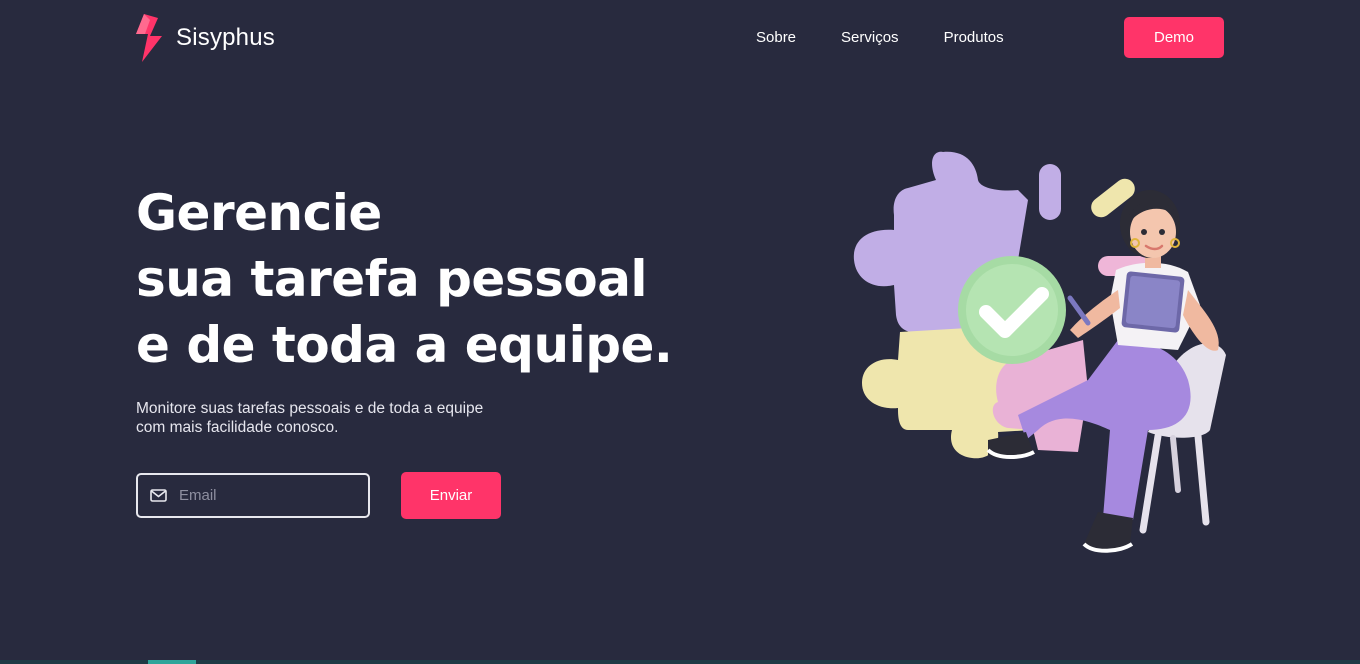 This screenshot has height=664, width=1360. What do you see at coordinates (680, 662) in the screenshot?
I see `bottom-divider` at bounding box center [680, 662].